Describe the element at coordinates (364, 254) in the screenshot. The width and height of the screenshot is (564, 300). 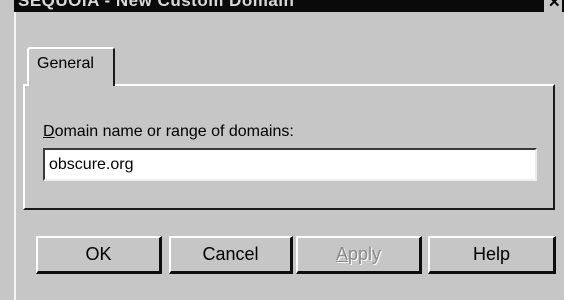
I see `apply-label-text: pply` at that location.